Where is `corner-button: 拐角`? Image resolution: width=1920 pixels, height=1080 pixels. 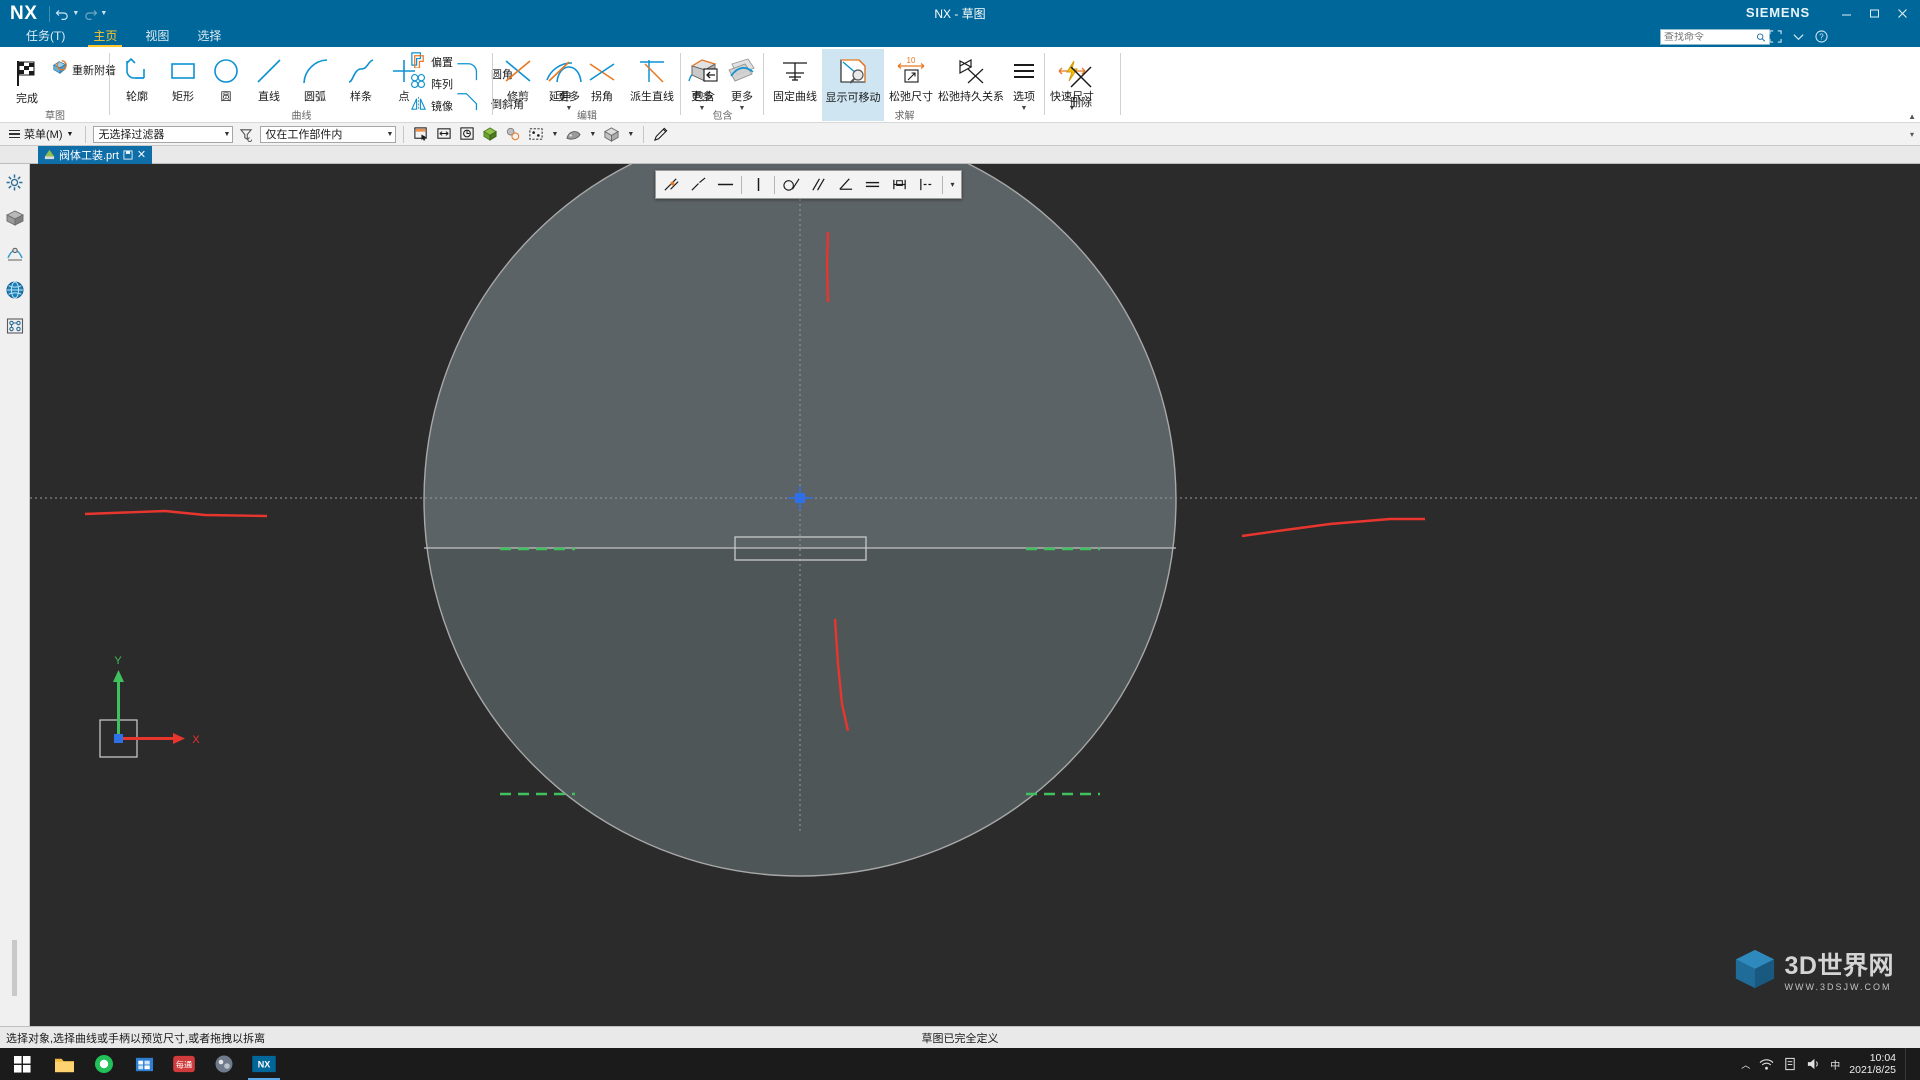
corner-button: 拐角 is located at coordinates (602, 77).